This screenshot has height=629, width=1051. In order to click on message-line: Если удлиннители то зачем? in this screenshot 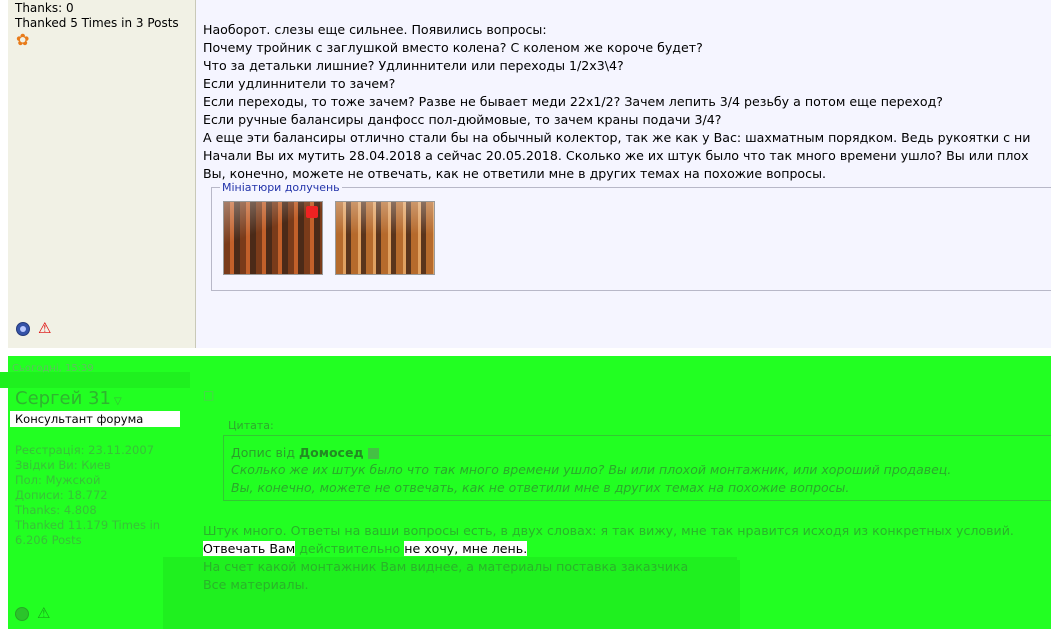, I will do `click(299, 83)`.